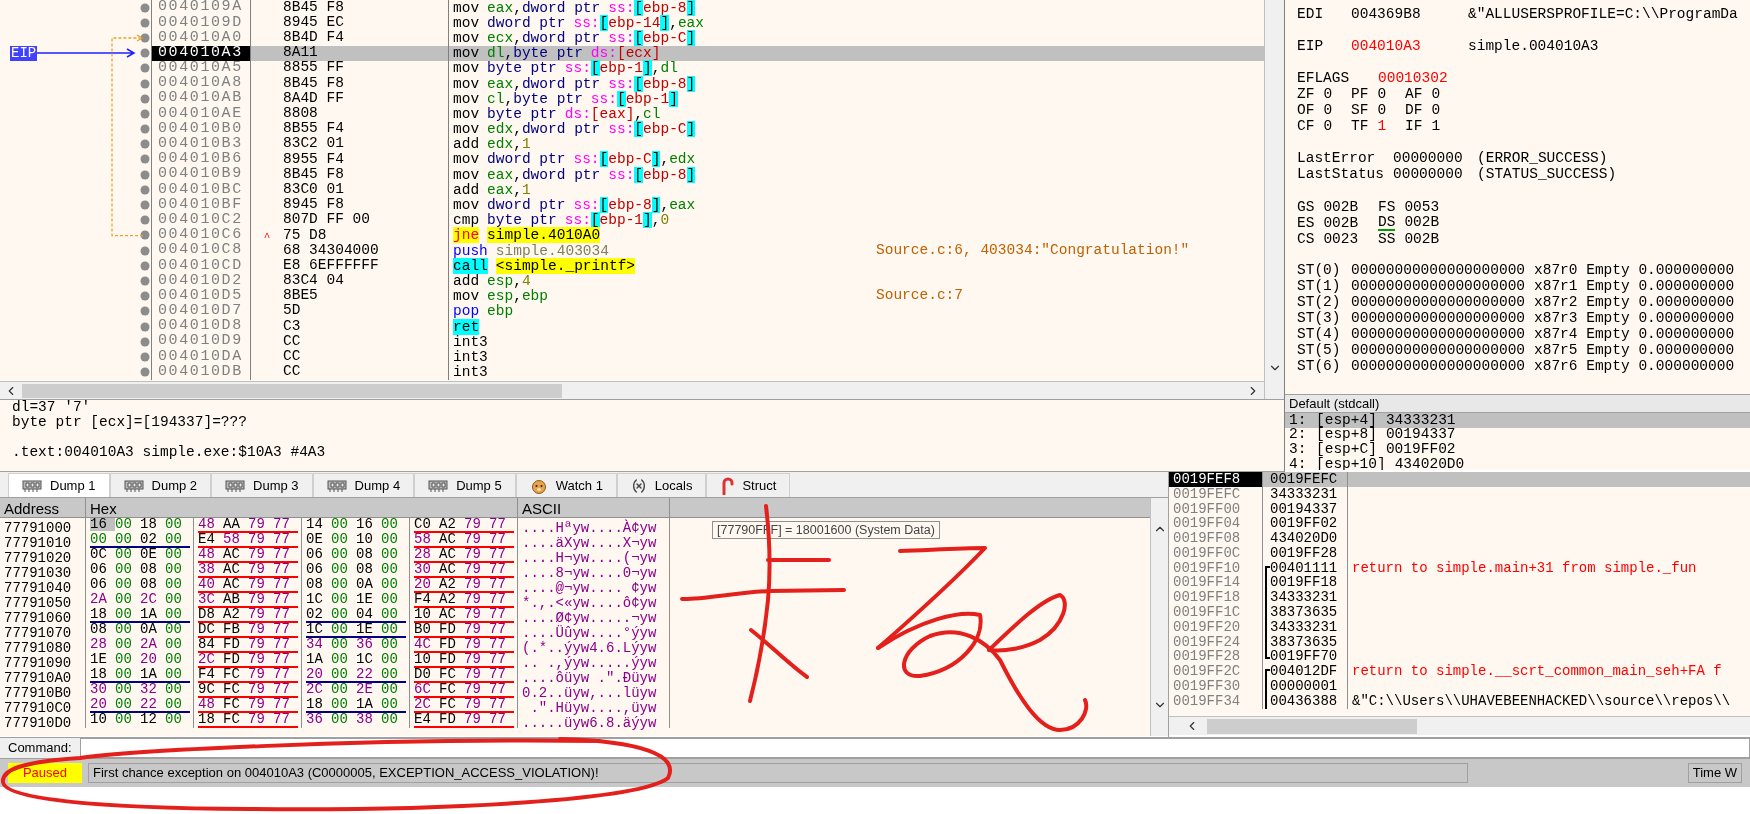 This screenshot has width=1750, height=814. I want to click on hex-dword: 1C 00 1E 00, so click(356, 630).